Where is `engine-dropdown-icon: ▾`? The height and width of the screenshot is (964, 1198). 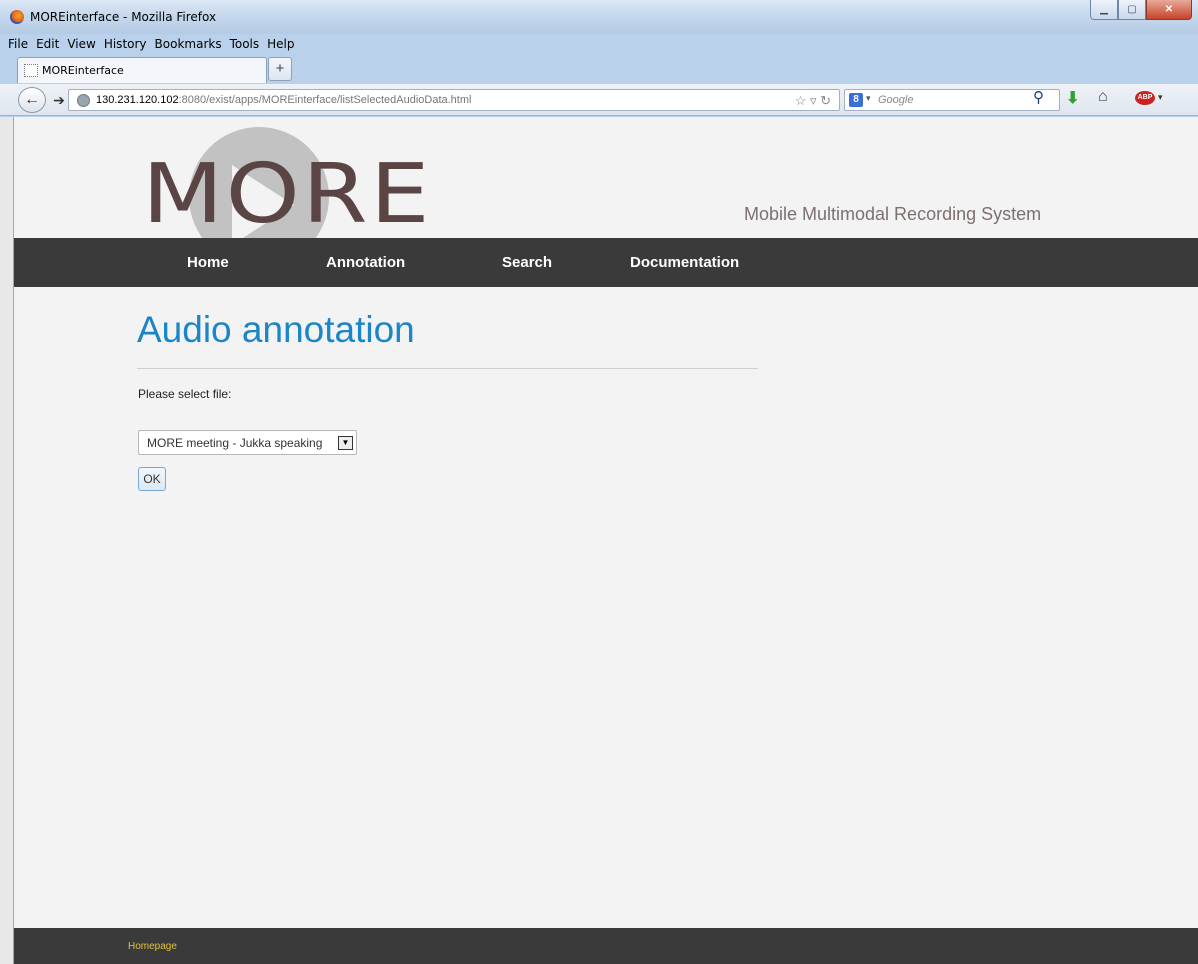 engine-dropdown-icon: ▾ is located at coordinates (868, 98).